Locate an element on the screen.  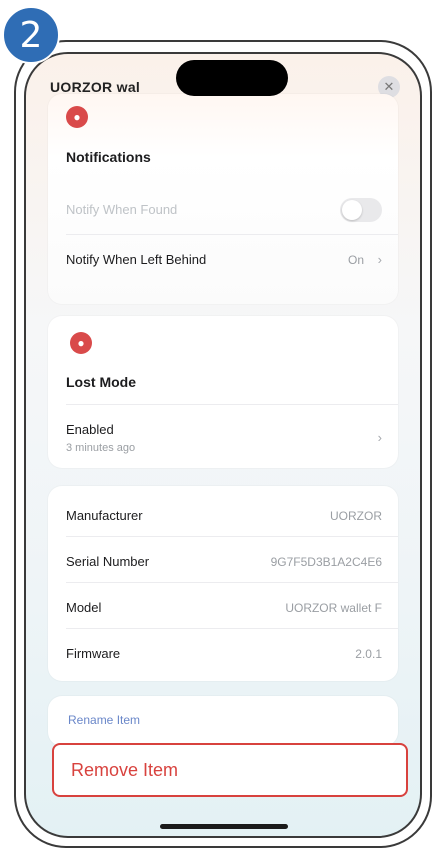
rename-card: Rename Item is located at coordinates (223, 721).